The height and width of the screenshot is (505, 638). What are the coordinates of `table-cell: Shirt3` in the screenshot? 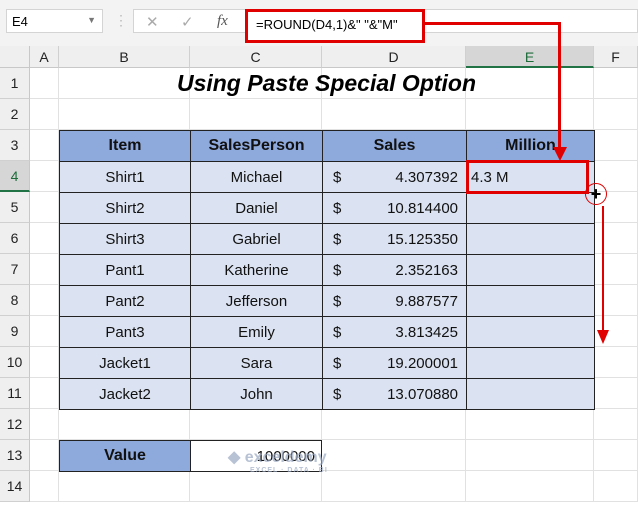 It's located at (125, 239).